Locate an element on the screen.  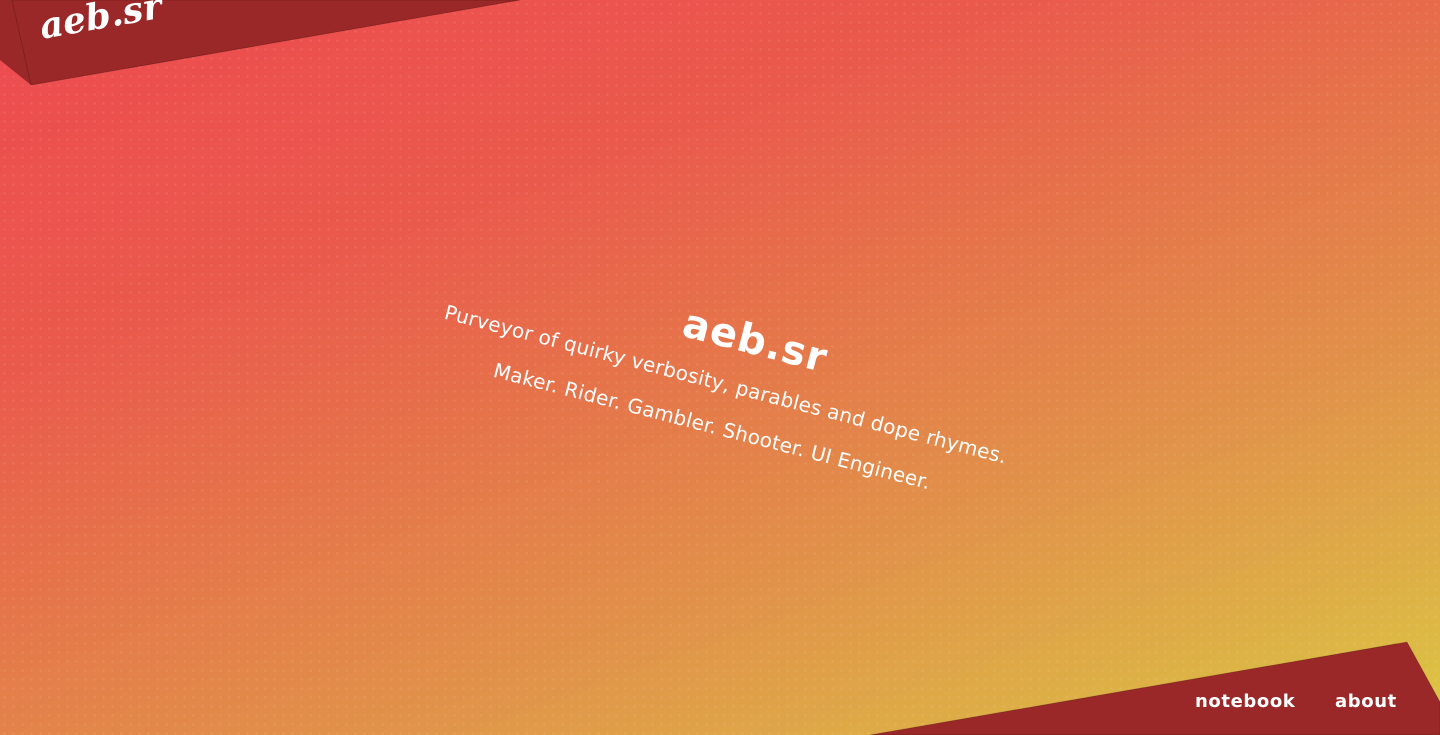
brand-banner: aeb.sr is located at coordinates (270, 45).